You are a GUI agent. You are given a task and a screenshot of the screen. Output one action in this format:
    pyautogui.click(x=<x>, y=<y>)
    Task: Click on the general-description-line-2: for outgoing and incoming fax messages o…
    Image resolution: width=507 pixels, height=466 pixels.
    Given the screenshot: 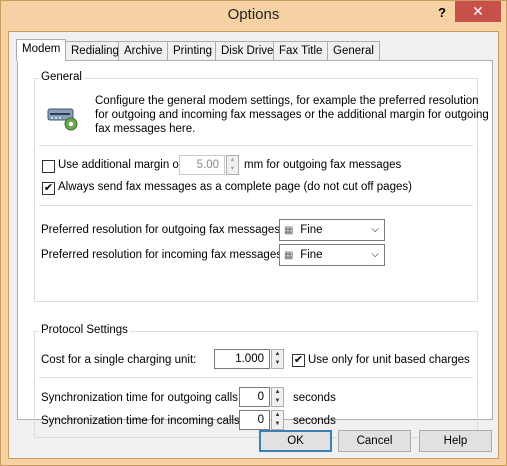 What is the action you would take?
    pyautogui.click(x=292, y=115)
    